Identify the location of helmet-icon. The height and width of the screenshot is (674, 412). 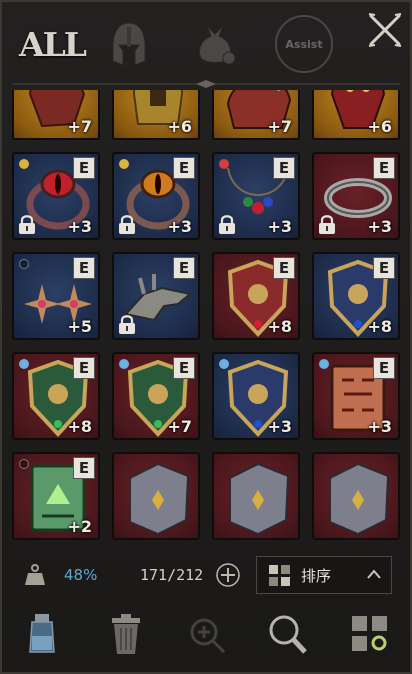
(129, 44).